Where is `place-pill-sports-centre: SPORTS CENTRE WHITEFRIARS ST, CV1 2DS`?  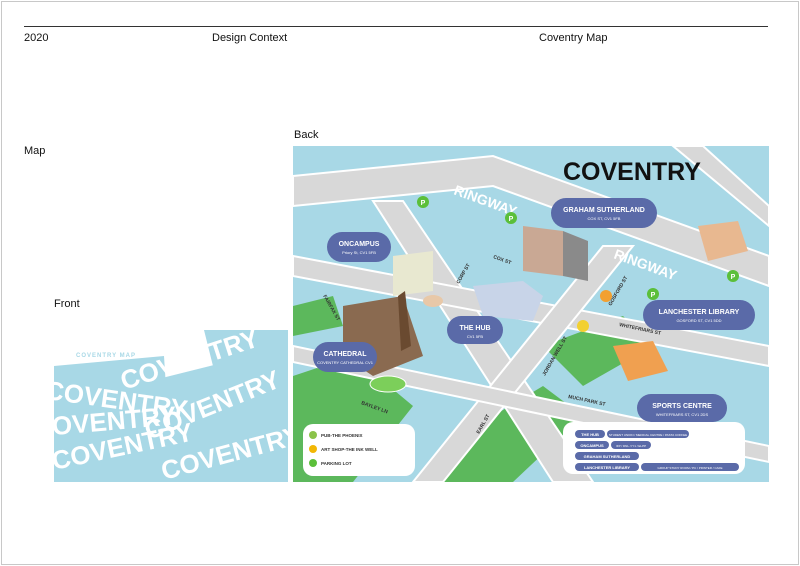 place-pill-sports-centre: SPORTS CENTRE WHITEFRIARS ST, CV1 2DS is located at coordinates (682, 408).